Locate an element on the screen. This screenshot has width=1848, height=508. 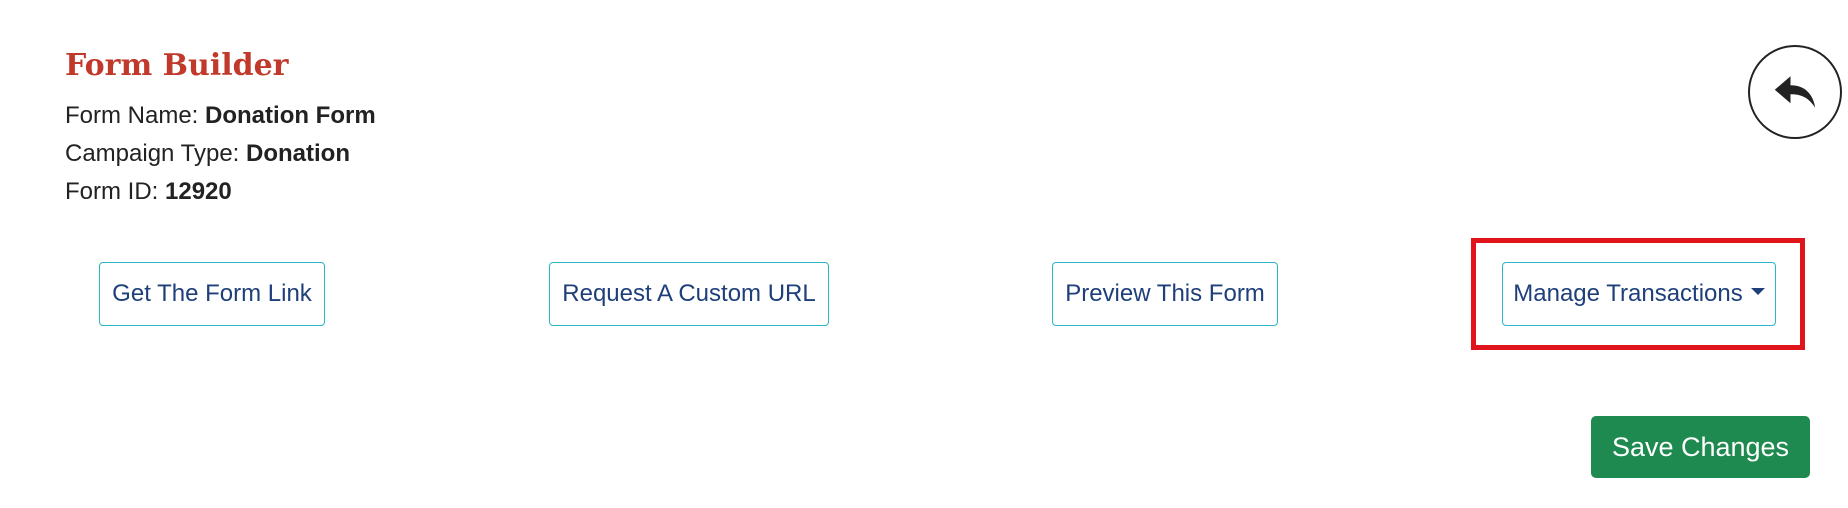
campaign-type-line: Campaign Type: Donation is located at coordinates (207, 154).